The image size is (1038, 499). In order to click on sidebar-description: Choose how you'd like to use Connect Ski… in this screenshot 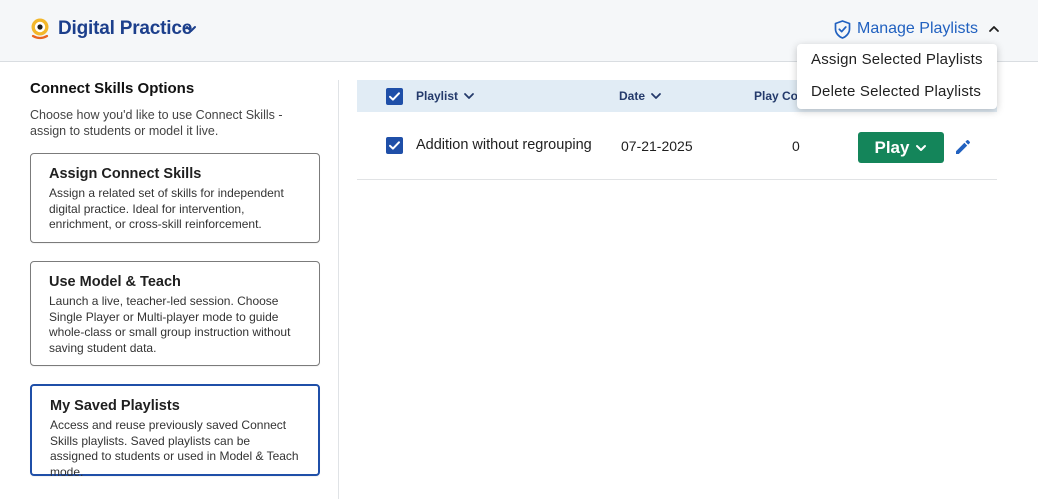, I will do `click(156, 123)`.